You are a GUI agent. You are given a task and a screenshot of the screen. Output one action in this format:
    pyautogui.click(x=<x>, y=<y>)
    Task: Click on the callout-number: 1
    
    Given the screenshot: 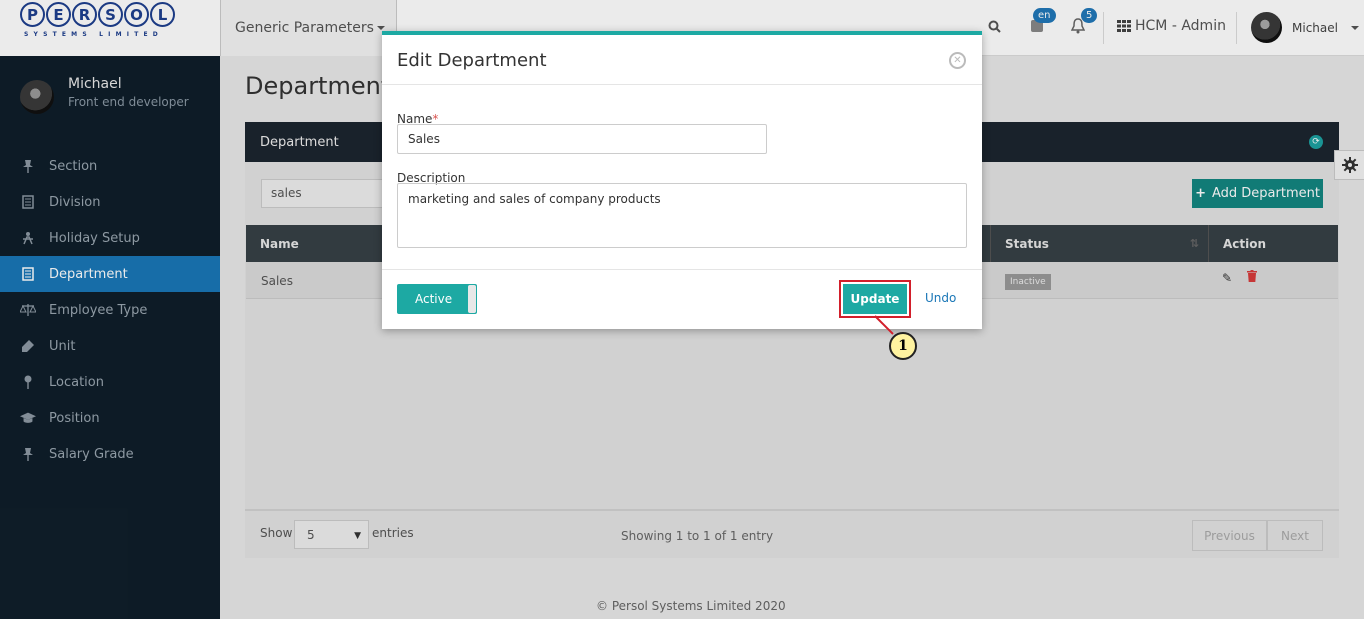 What is the action you would take?
    pyautogui.click(x=903, y=346)
    